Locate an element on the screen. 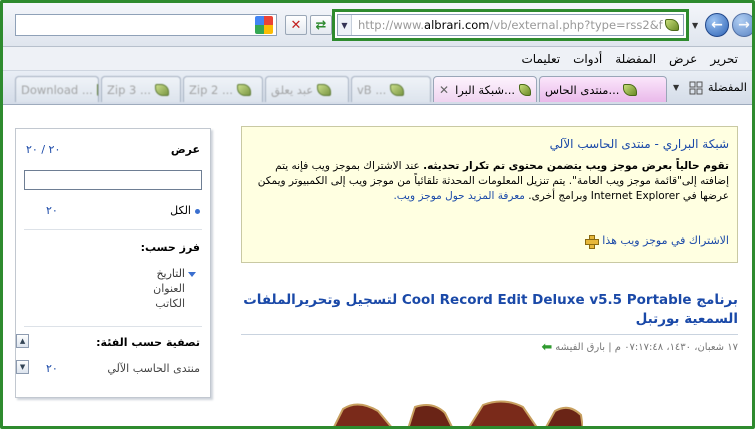 The width and height of the screenshot is (755, 429). display-count: ٢٠ / ٢٠ is located at coordinates (43, 149).